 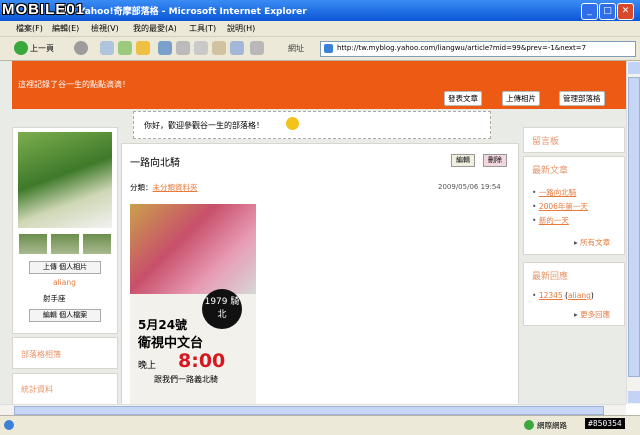 I want to click on forward-arrow-icon, so click(x=81, y=48).